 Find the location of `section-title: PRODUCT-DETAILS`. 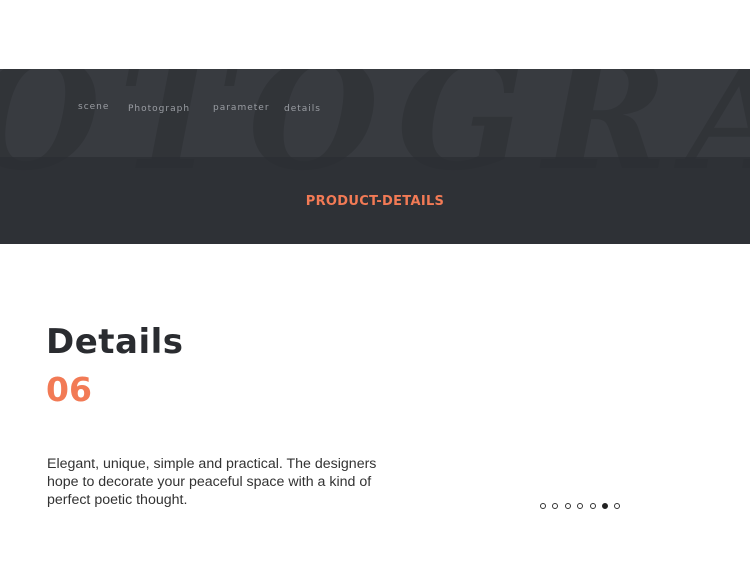

section-title: PRODUCT-DETAILS is located at coordinates (375, 201).